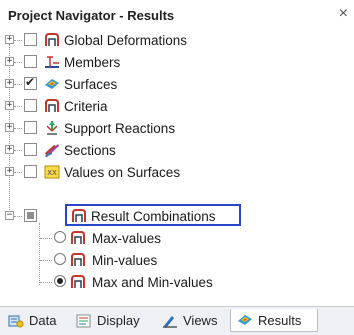 The width and height of the screenshot is (354, 335). Describe the element at coordinates (177, 85) in the screenshot. I see `tree-item-surfaces: + Surfaces` at that location.